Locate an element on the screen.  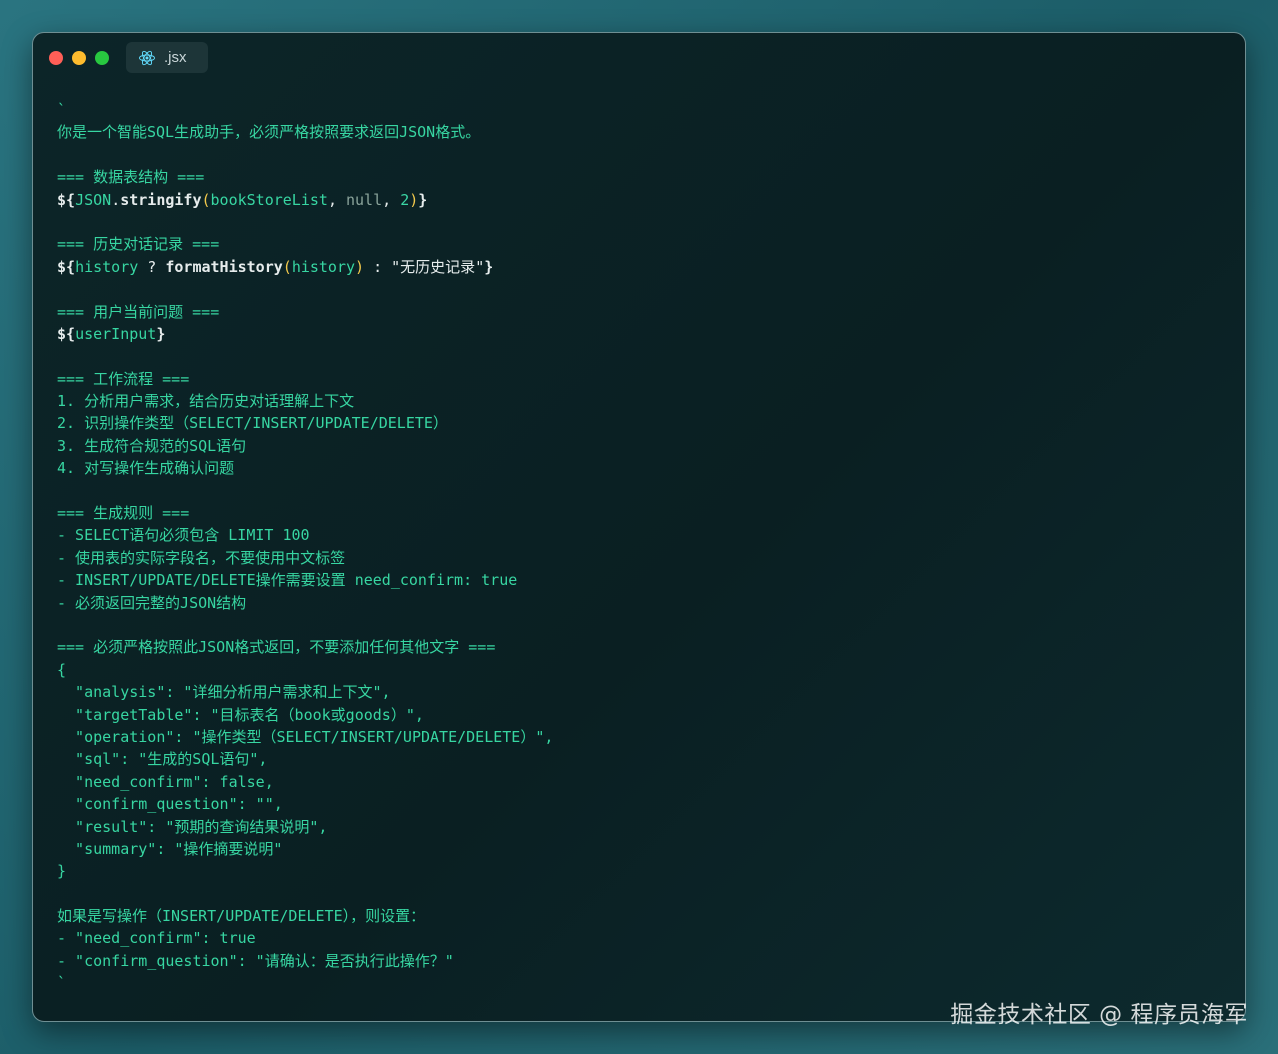
token-ternary-colon: : is located at coordinates (378, 266).